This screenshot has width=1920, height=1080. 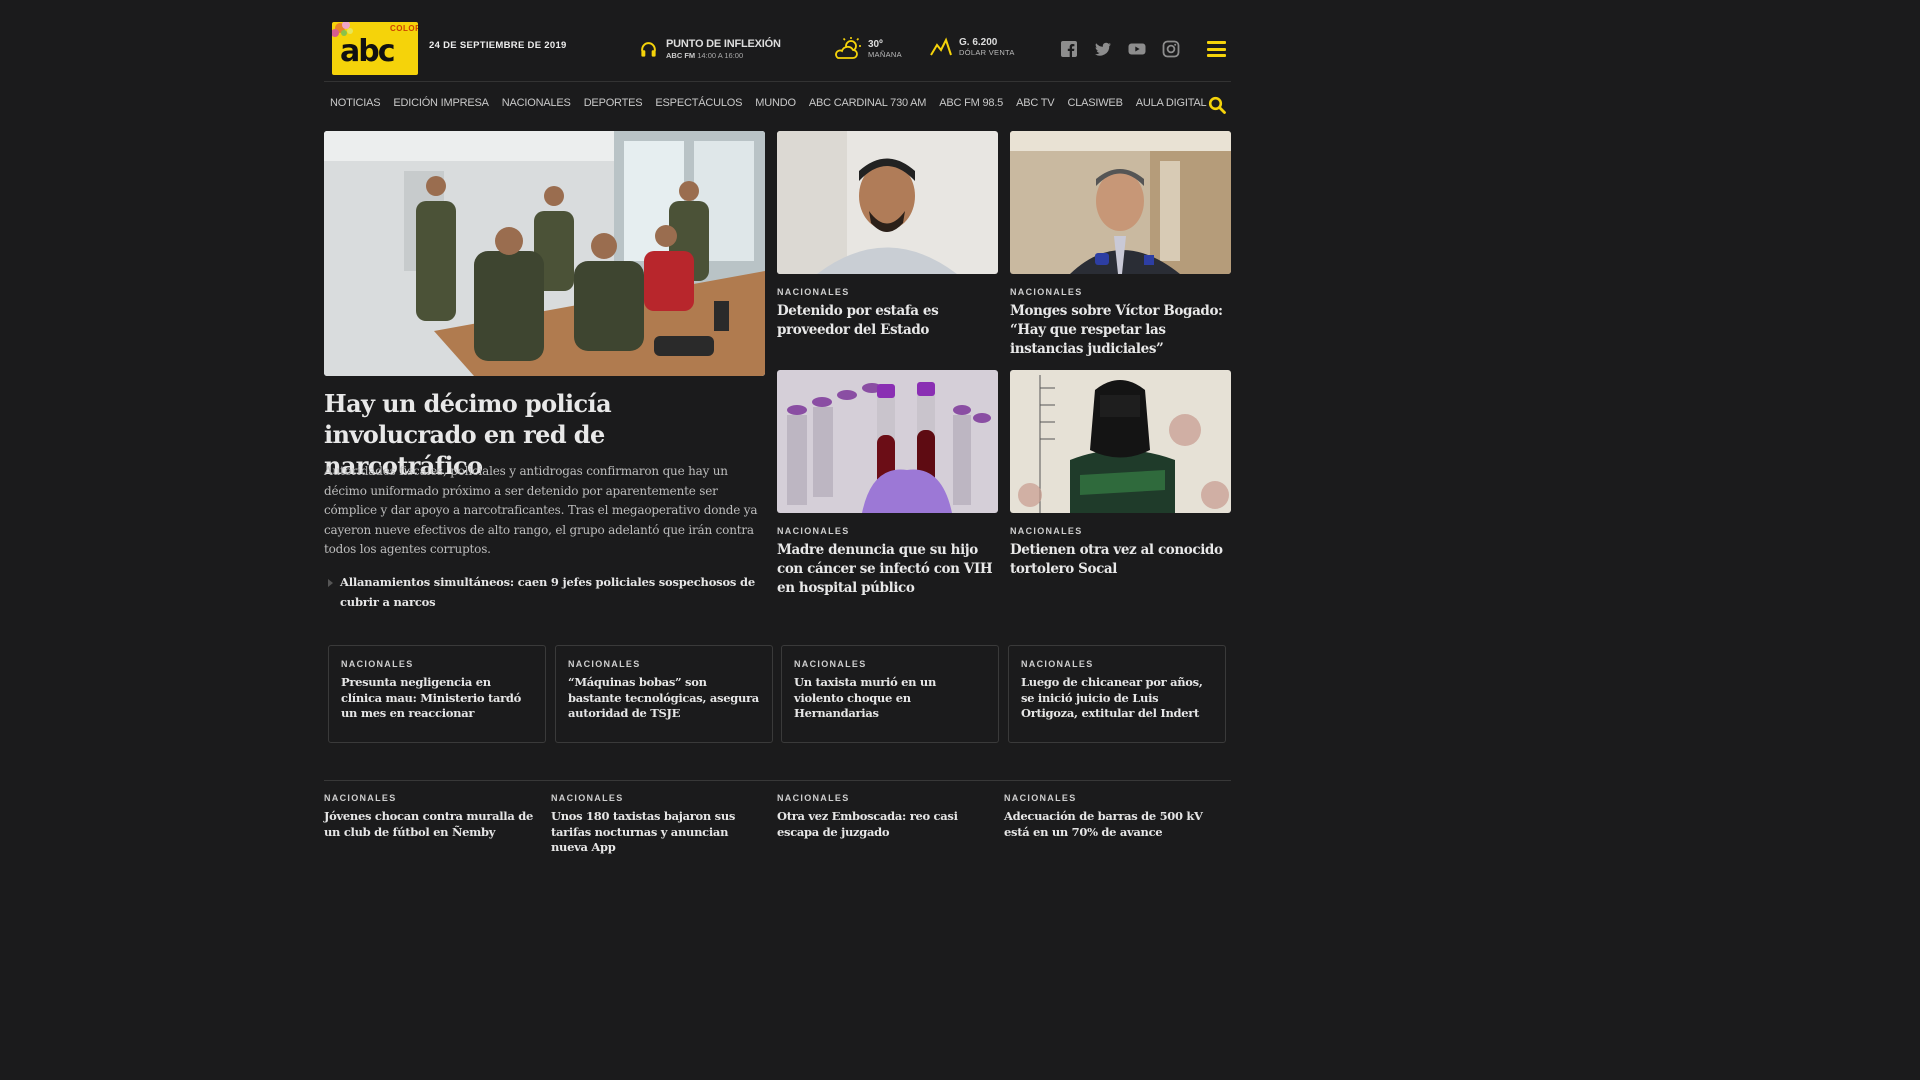 What do you see at coordinates (1094, 103) in the screenshot?
I see `nav-item-clasiweb: CLASIWEB` at bounding box center [1094, 103].